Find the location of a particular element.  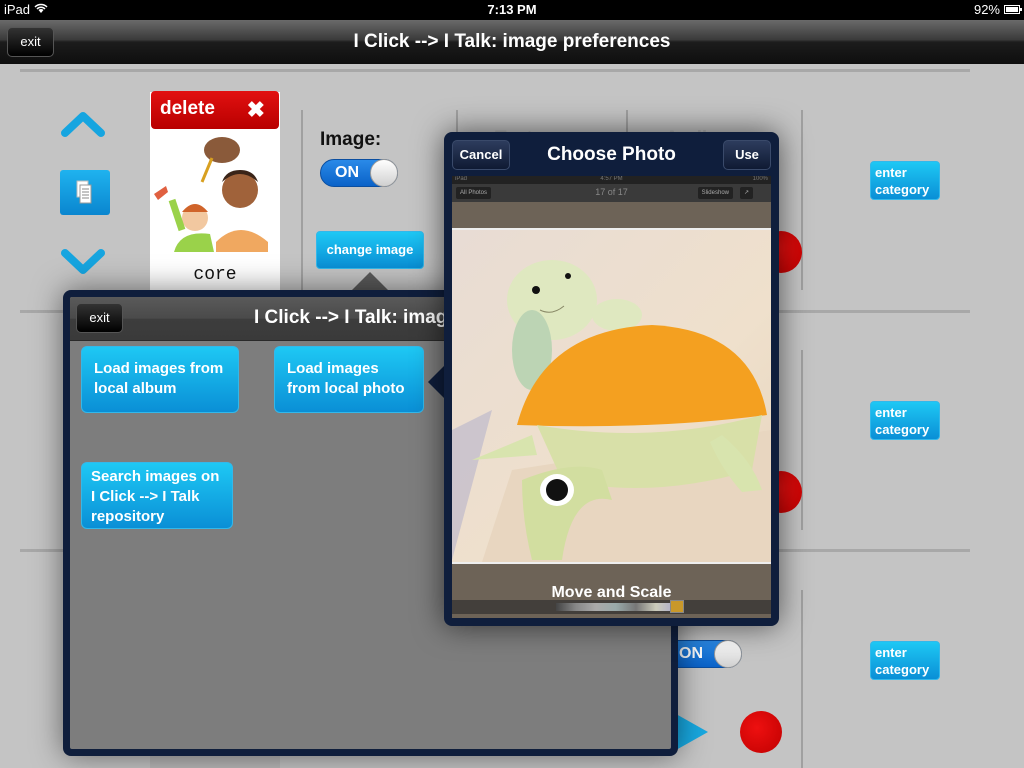

chevron-up-icon is located at coordinates (83, 124).